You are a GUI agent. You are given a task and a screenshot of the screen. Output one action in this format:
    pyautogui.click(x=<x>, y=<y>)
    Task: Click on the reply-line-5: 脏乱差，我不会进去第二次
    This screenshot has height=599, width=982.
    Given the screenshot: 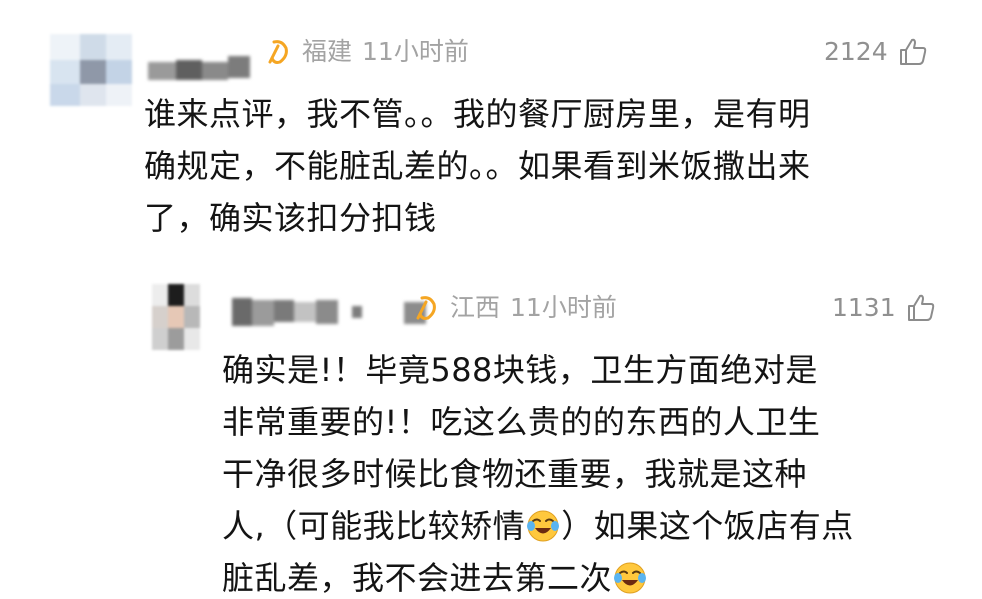 What is the action you would take?
    pyautogui.click(x=417, y=578)
    